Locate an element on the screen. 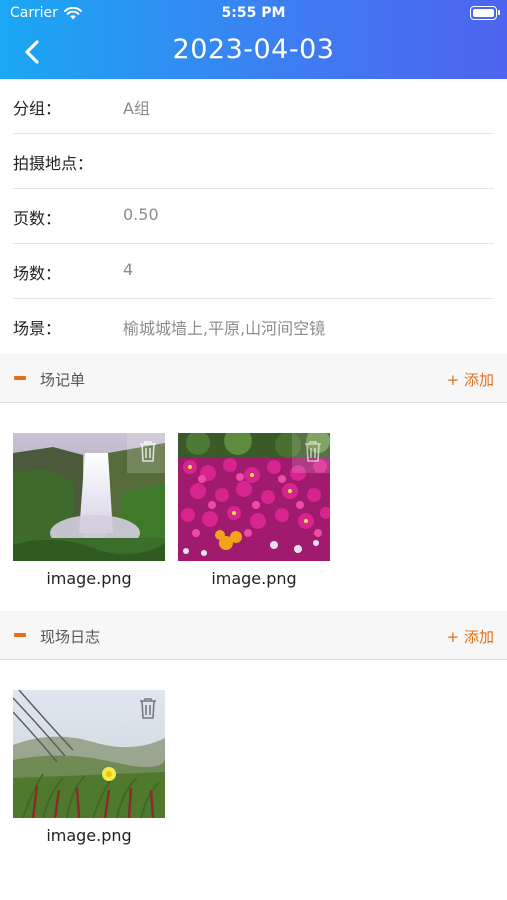  section-title: 现场日志 is located at coordinates (70, 637).